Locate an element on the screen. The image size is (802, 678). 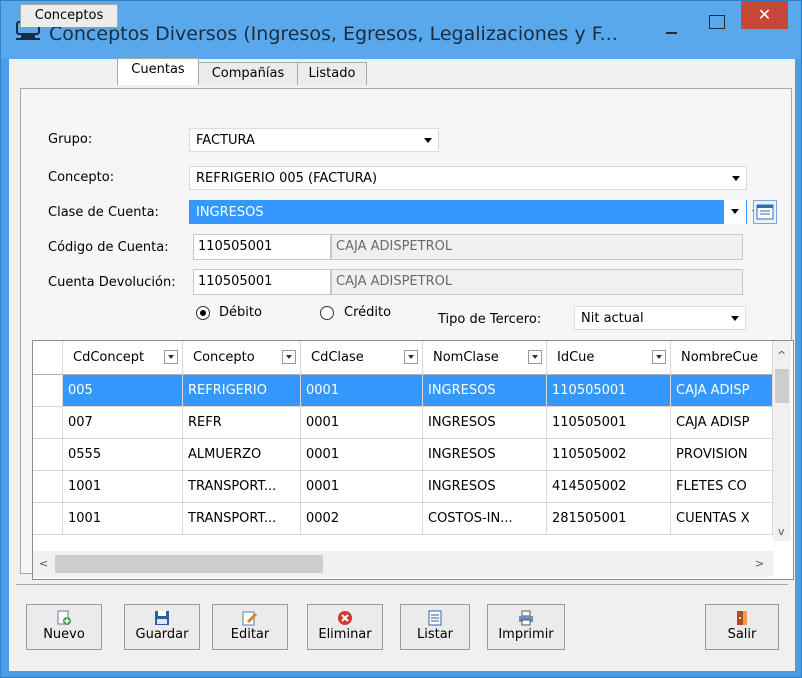
devolucion-input: 110505001 is located at coordinates (262, 282).